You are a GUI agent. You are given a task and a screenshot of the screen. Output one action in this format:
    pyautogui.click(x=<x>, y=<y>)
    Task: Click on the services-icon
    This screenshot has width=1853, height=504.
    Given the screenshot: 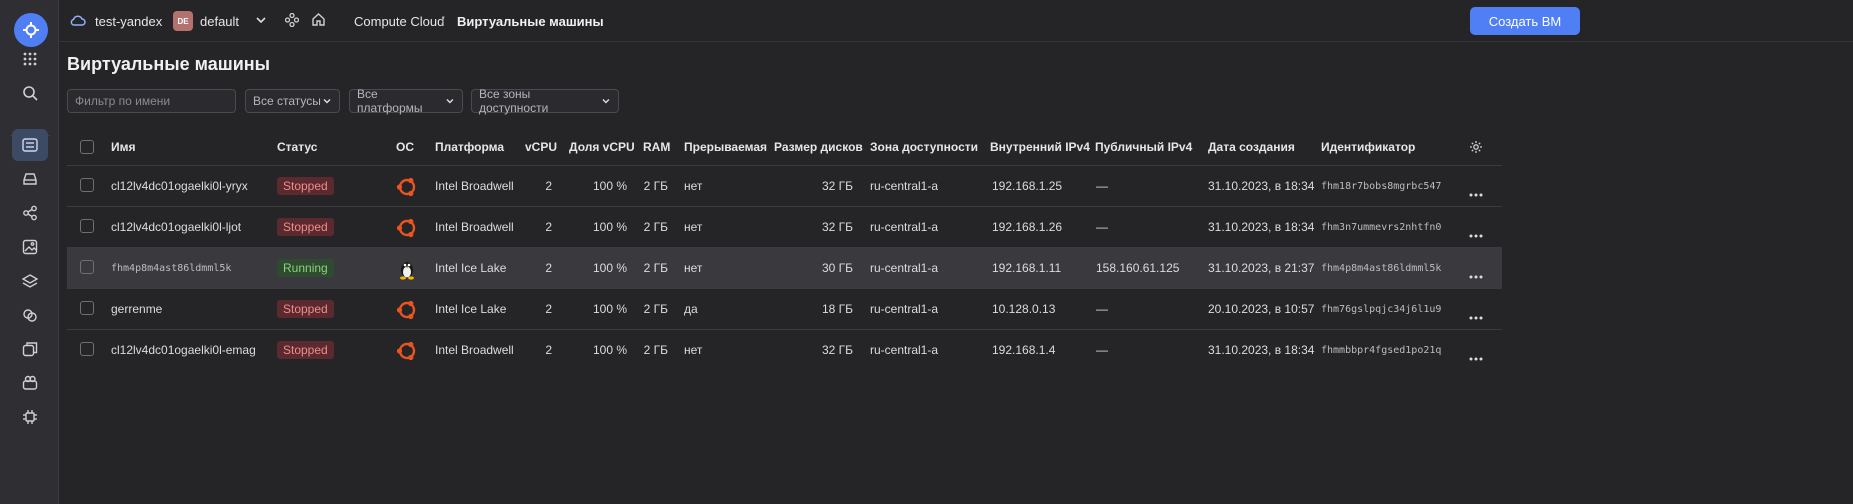 What is the action you would take?
    pyautogui.click(x=292, y=21)
    